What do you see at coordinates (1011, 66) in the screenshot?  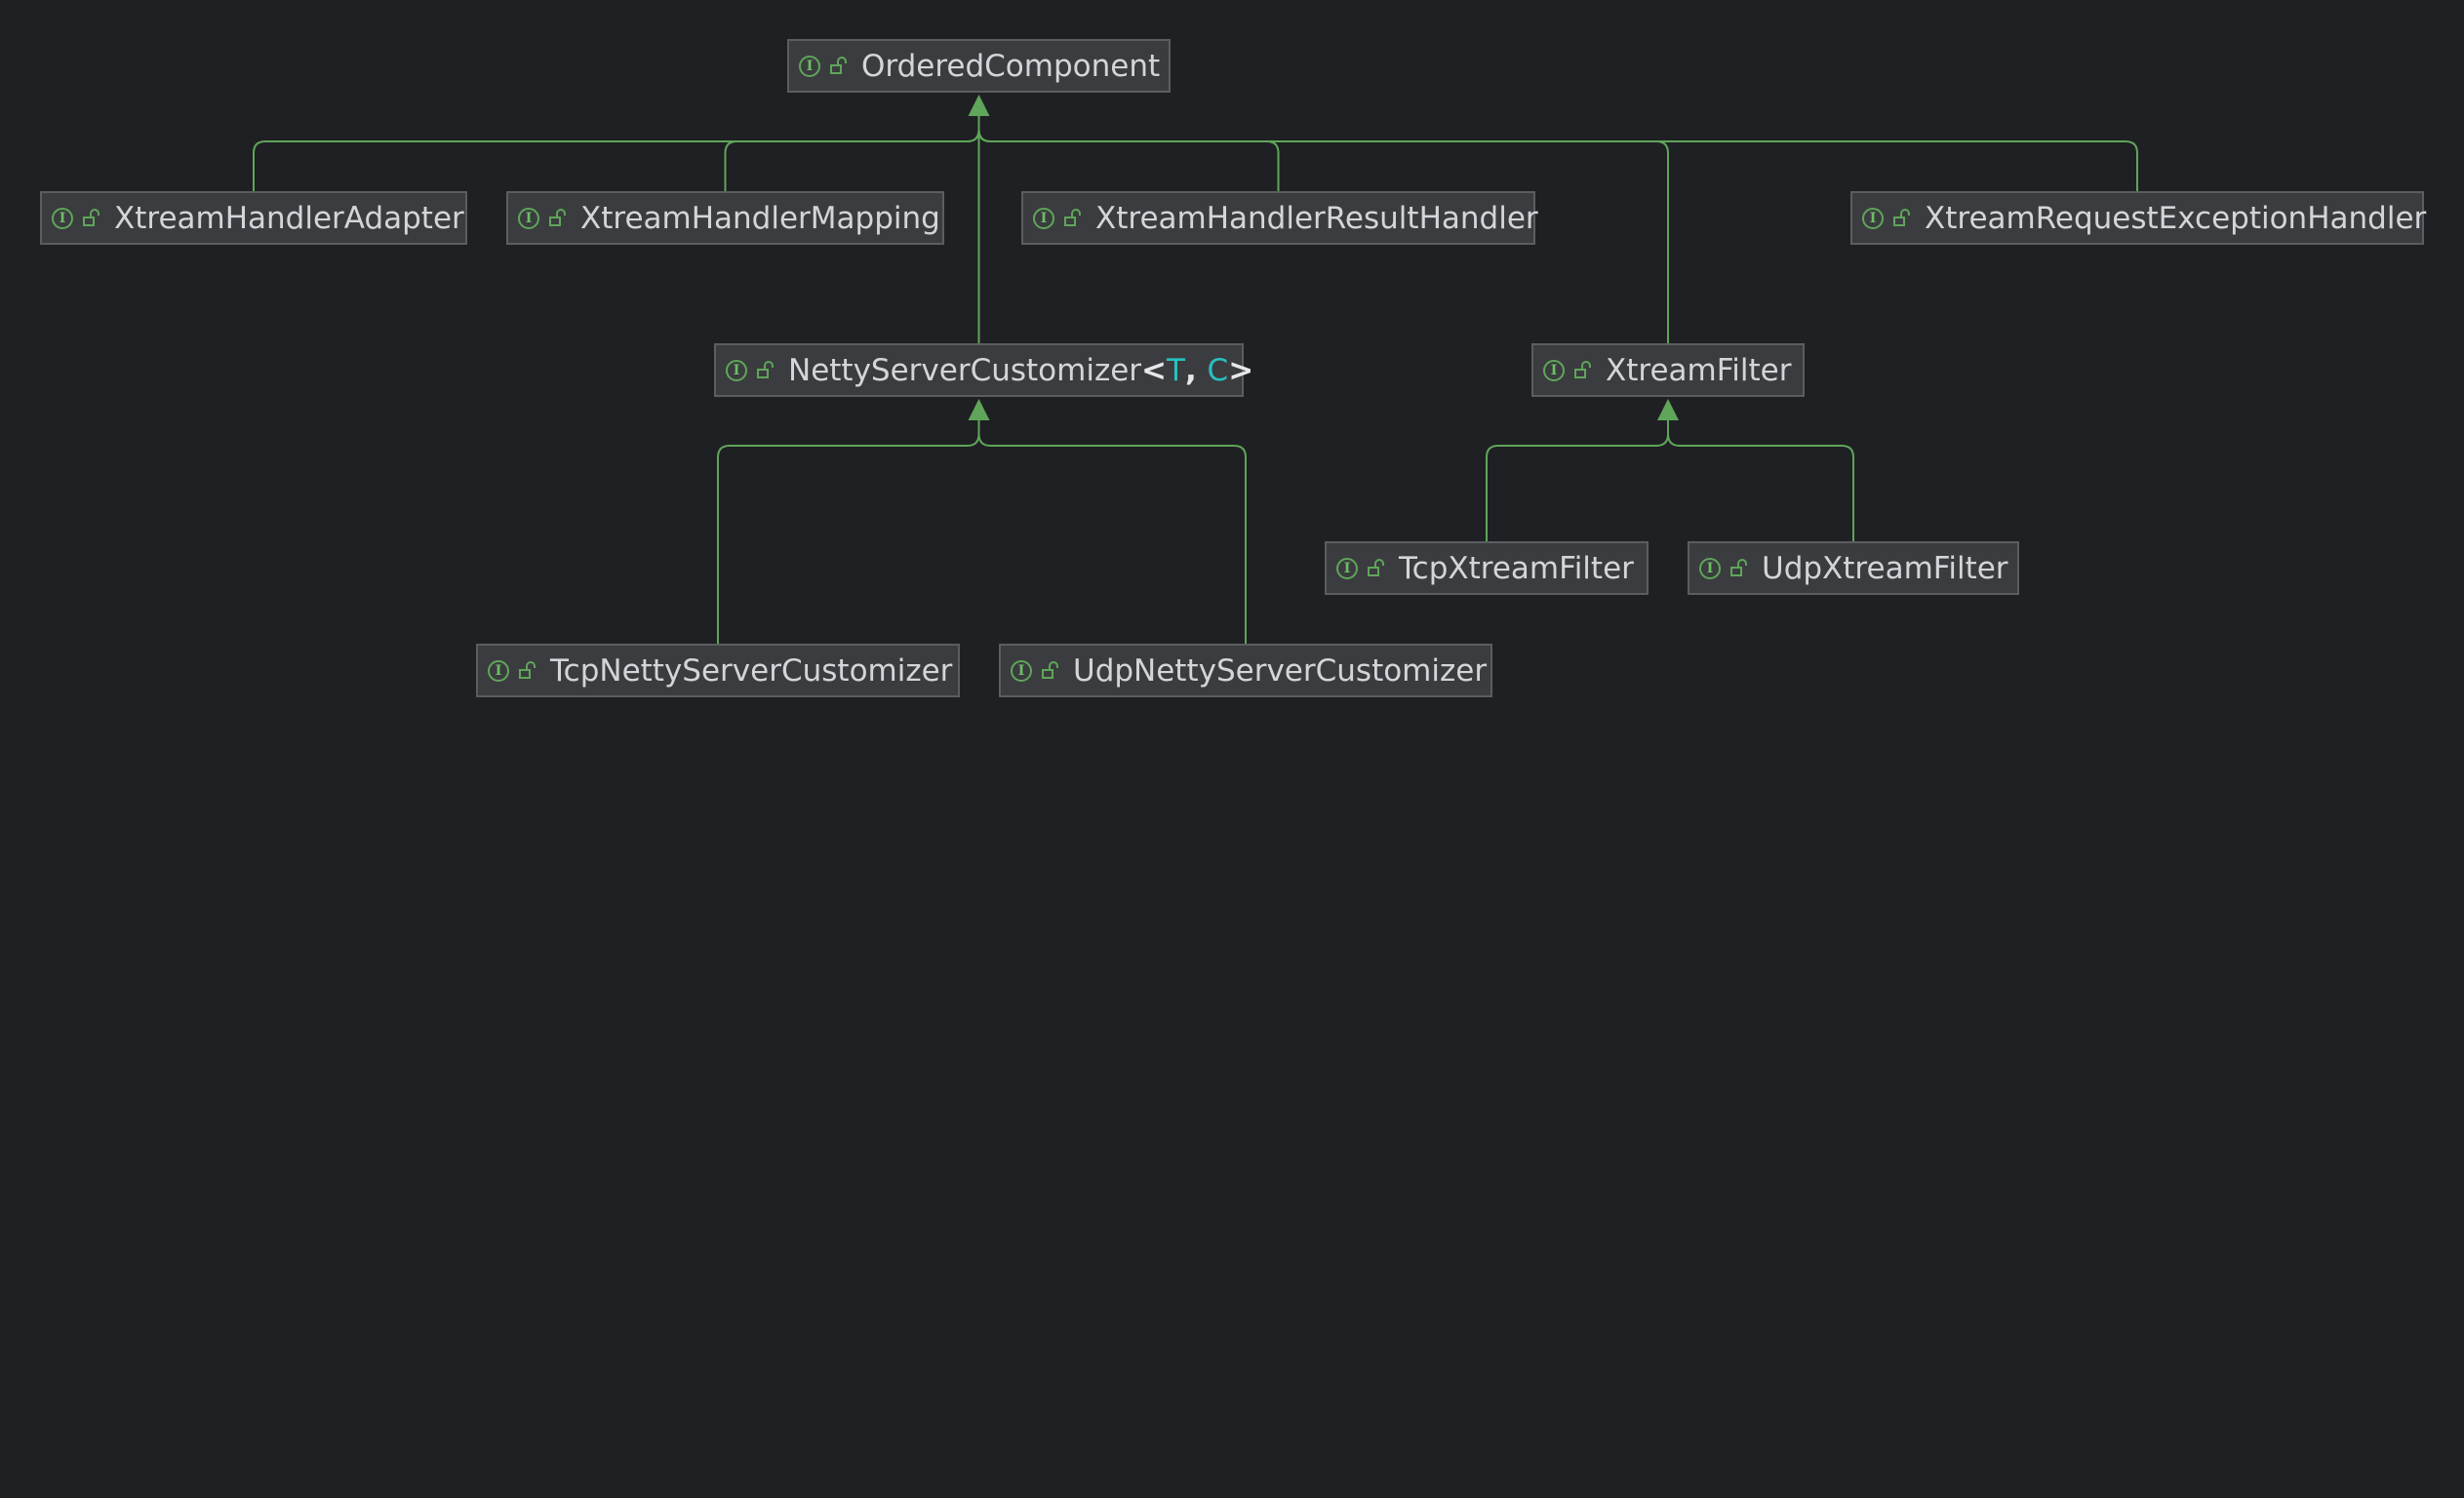 I see `node-label: OrderedComponent` at bounding box center [1011, 66].